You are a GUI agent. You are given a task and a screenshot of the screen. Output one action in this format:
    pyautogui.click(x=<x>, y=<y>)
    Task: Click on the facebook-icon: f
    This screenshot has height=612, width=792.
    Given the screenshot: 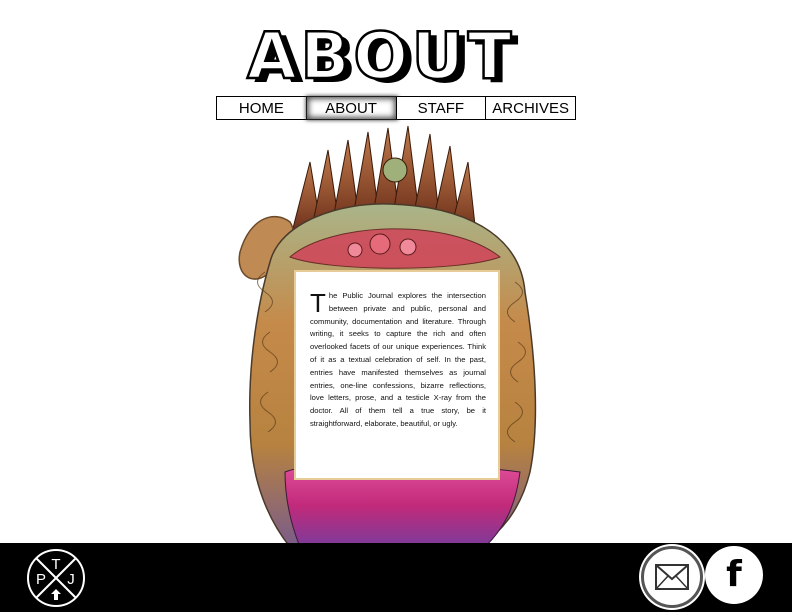 What is the action you would take?
    pyautogui.click(x=734, y=574)
    